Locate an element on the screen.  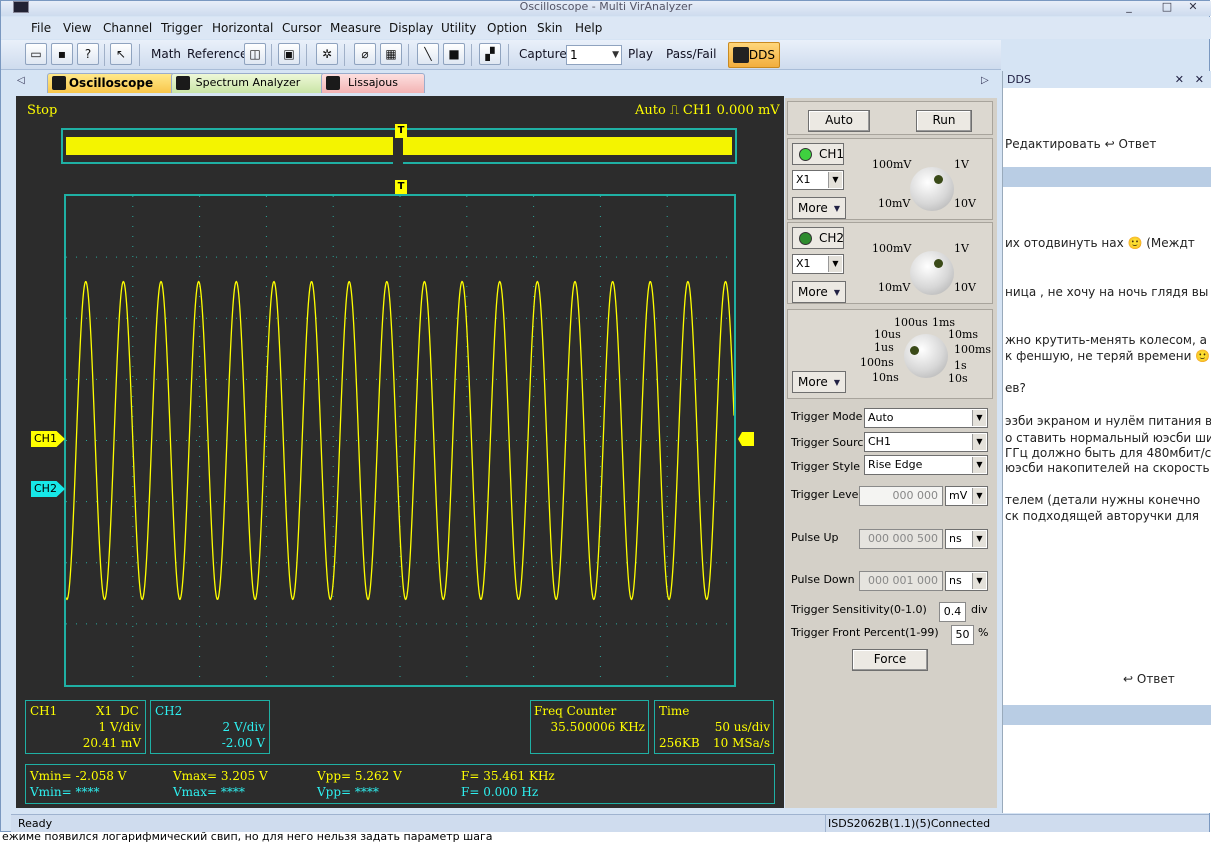
ch1-led-icon is located at coordinates (805, 154).